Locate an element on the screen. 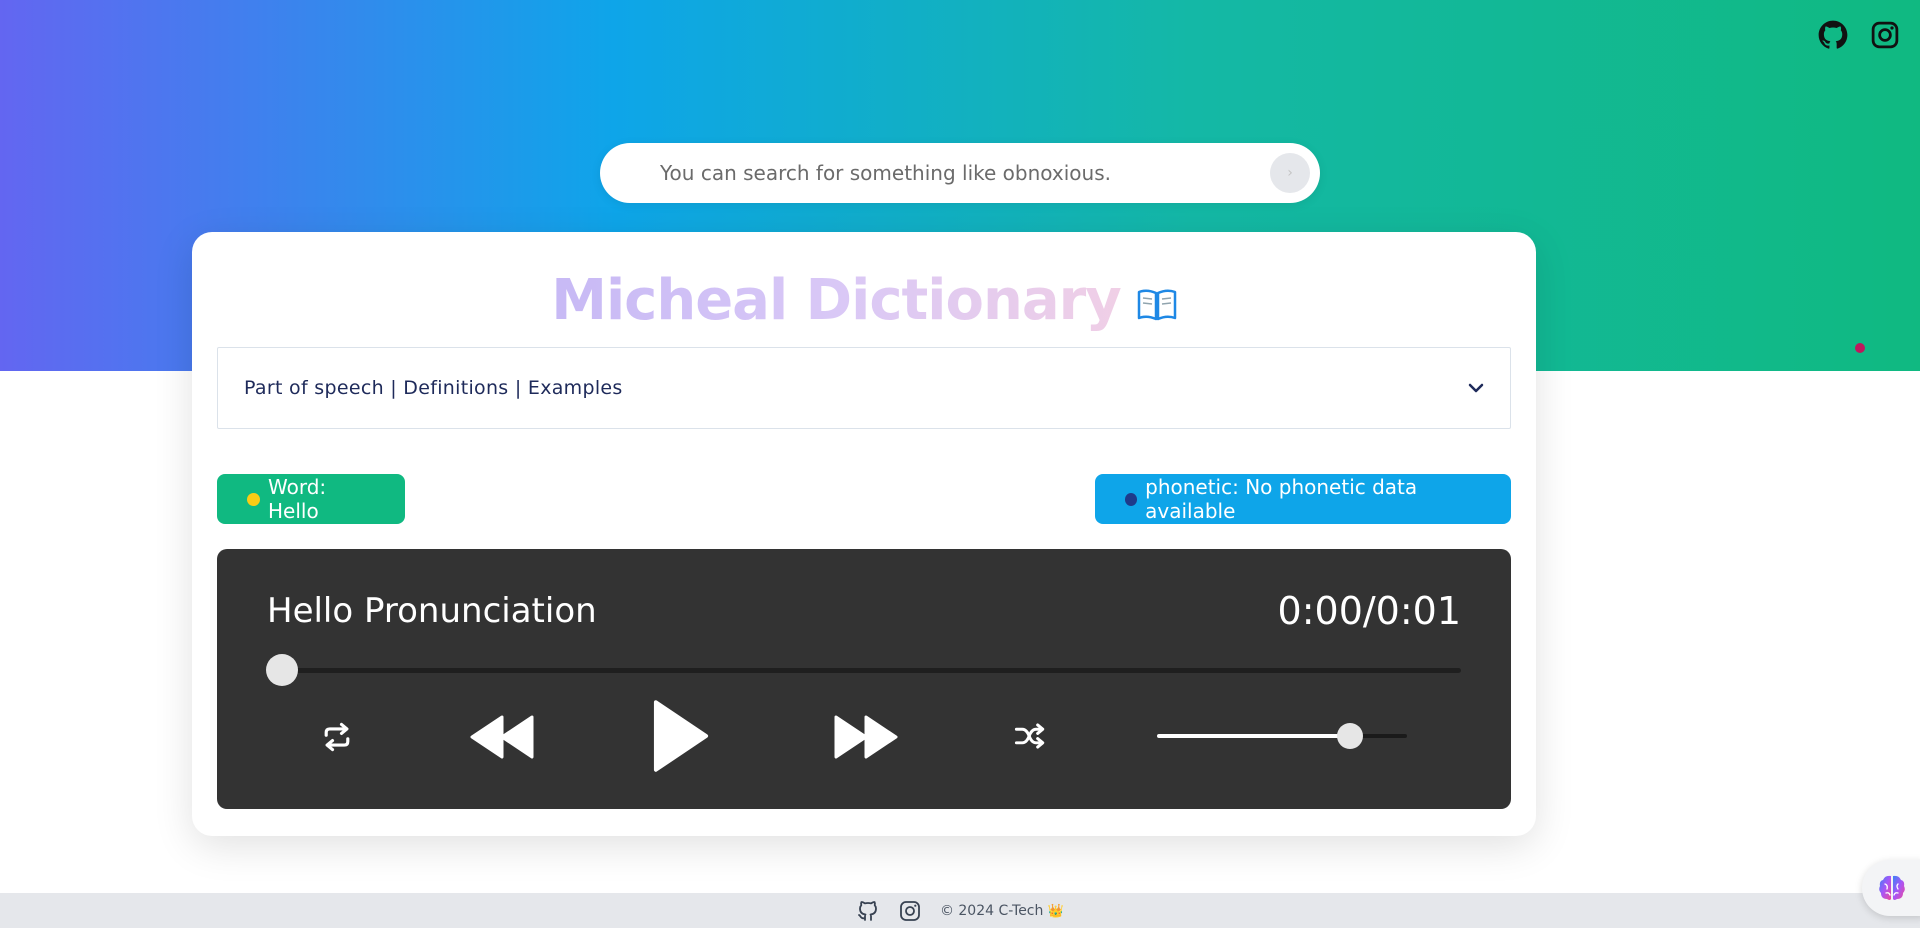 The width and height of the screenshot is (1920, 928). phonetic-badge: phonetic: No phonetic data available is located at coordinates (1303, 499).